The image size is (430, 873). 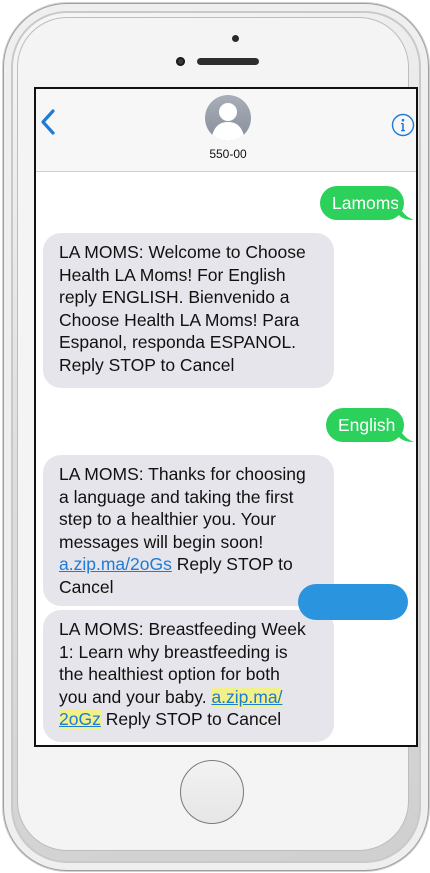 I want to click on message-bubble-outgoing: Lamoms, so click(x=362, y=203).